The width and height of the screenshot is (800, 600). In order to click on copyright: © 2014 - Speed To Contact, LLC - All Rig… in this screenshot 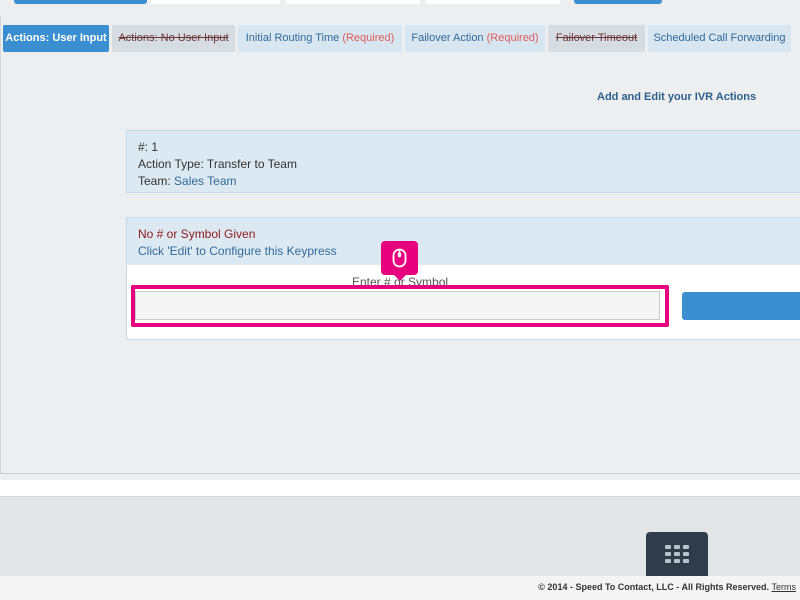, I will do `click(667, 587)`.